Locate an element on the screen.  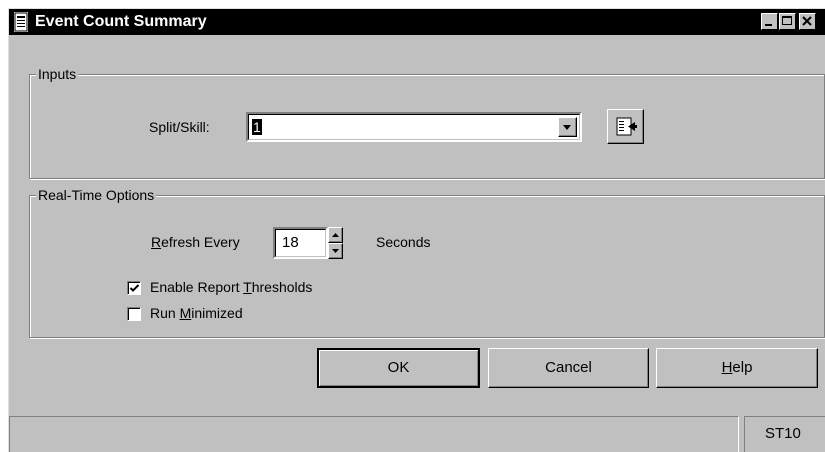
refresh-every-label: Refresh Every is located at coordinates (195, 242).